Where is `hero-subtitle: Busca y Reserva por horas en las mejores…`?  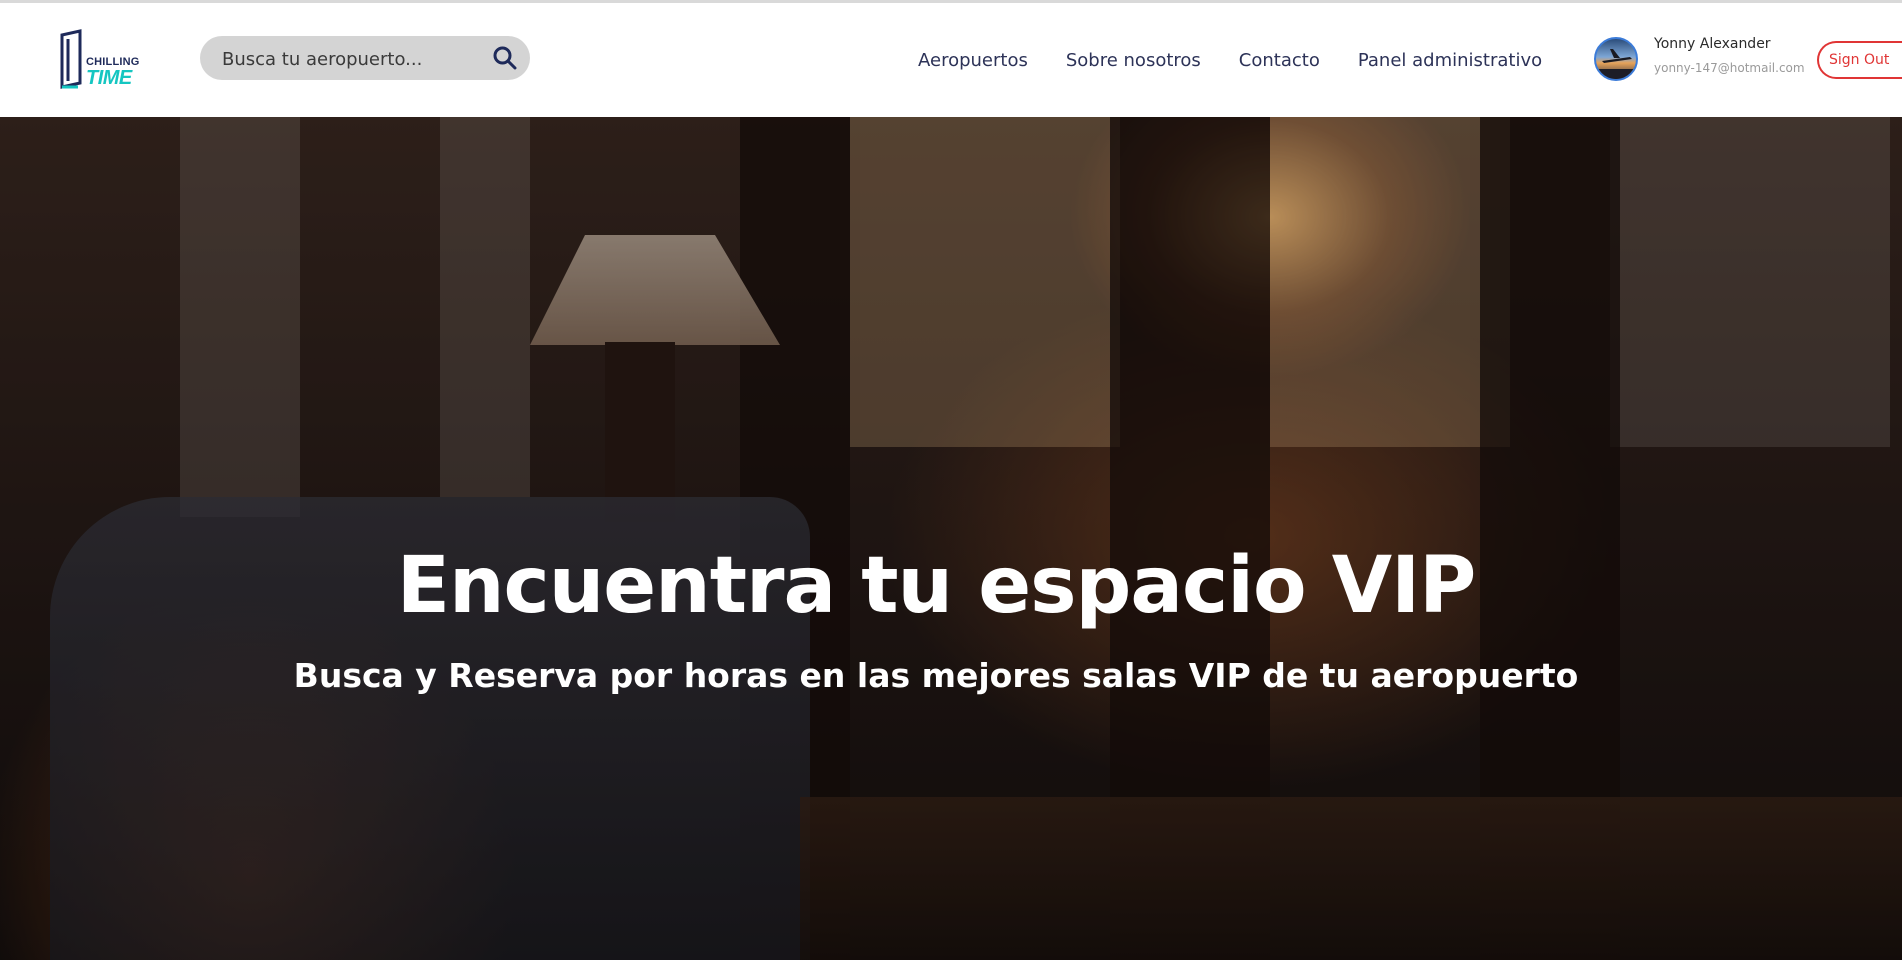
hero-subtitle: Busca y Reserva por horas en las mejores… is located at coordinates (936, 676).